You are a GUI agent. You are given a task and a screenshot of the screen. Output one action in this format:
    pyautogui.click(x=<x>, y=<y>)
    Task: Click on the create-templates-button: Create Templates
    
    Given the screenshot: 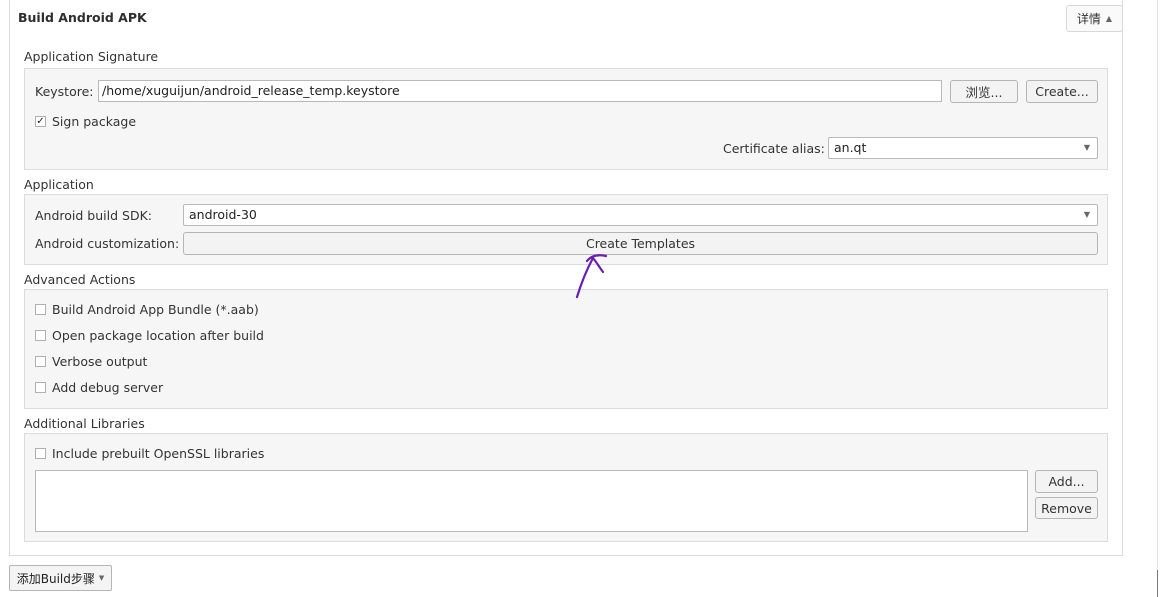 What is the action you would take?
    pyautogui.click(x=640, y=243)
    